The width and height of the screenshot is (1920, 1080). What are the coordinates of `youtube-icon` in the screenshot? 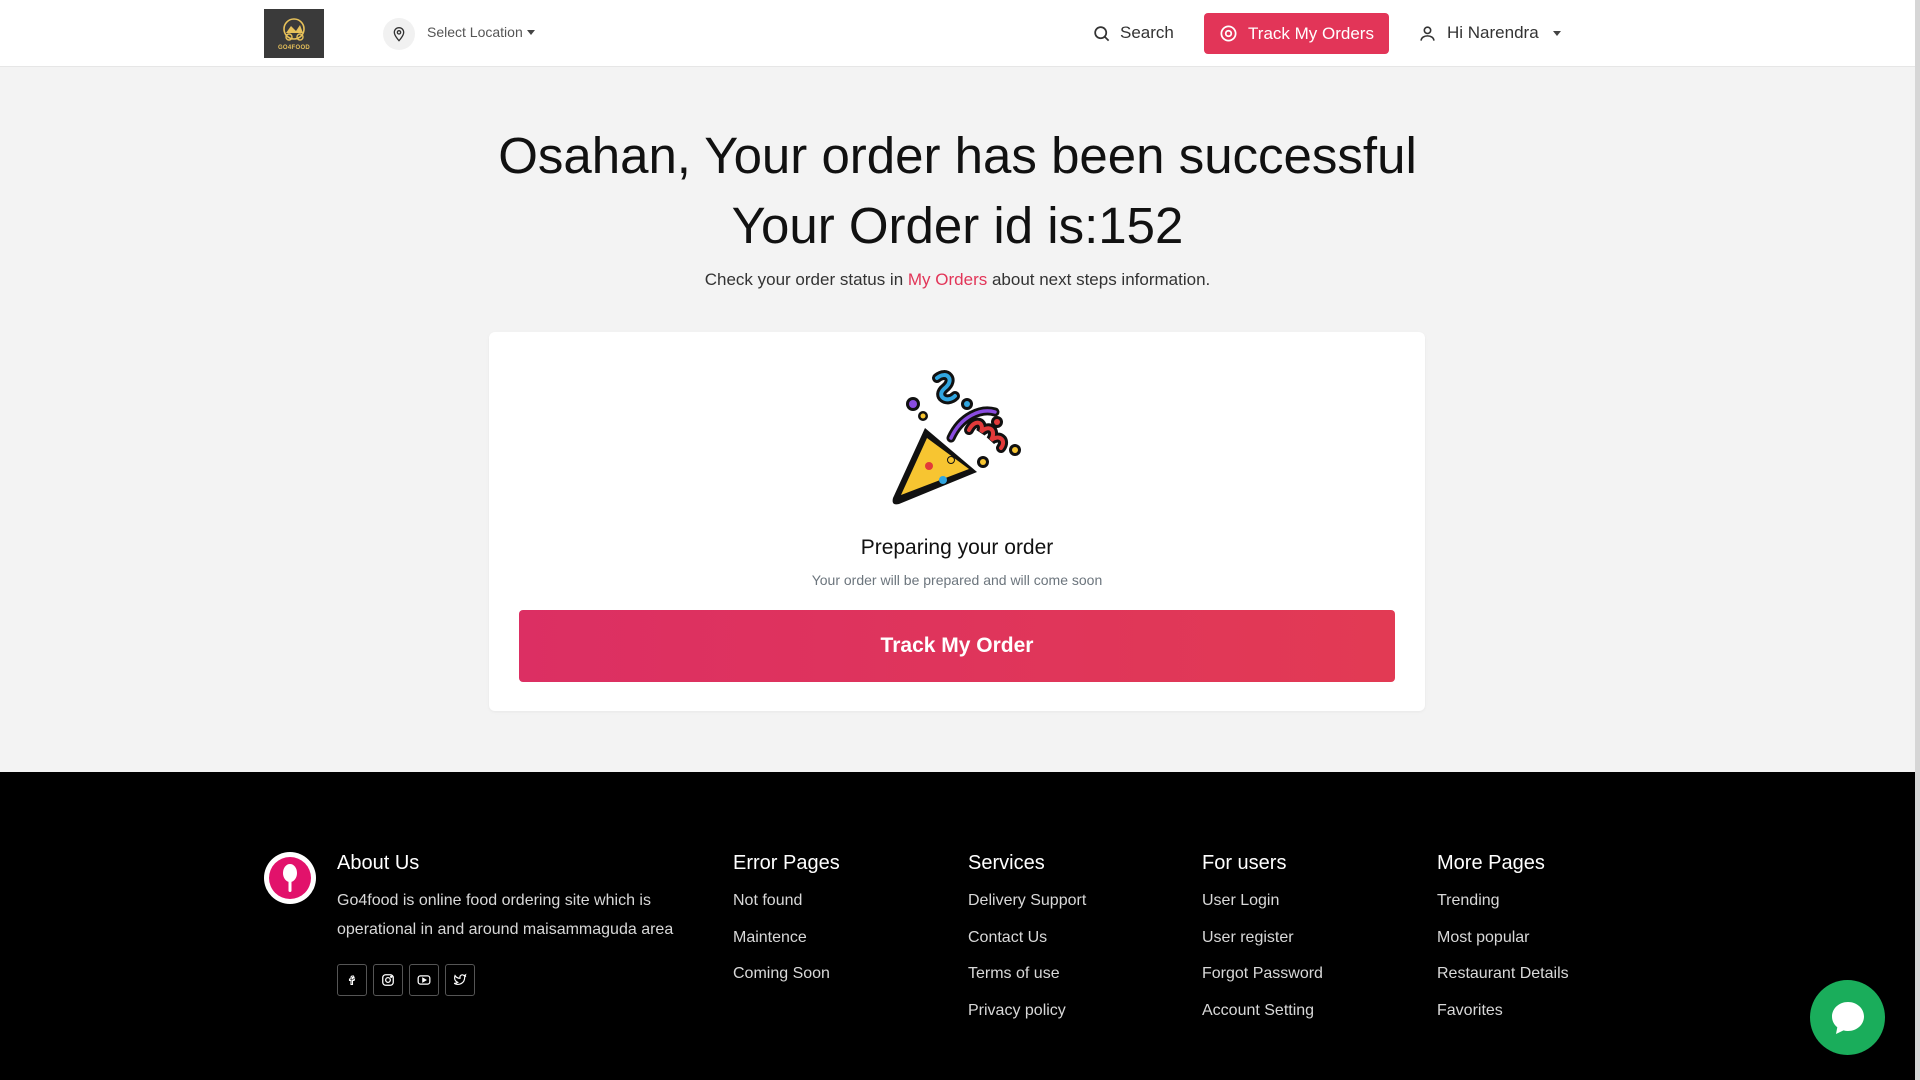 It's located at (424, 980).